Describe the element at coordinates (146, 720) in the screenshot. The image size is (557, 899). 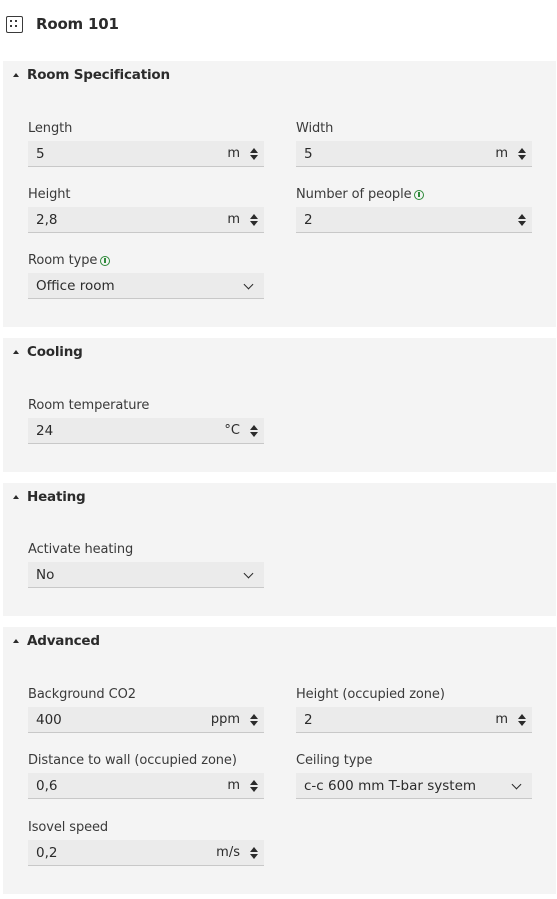
I see `background-co2-field: 400 ppm` at that location.